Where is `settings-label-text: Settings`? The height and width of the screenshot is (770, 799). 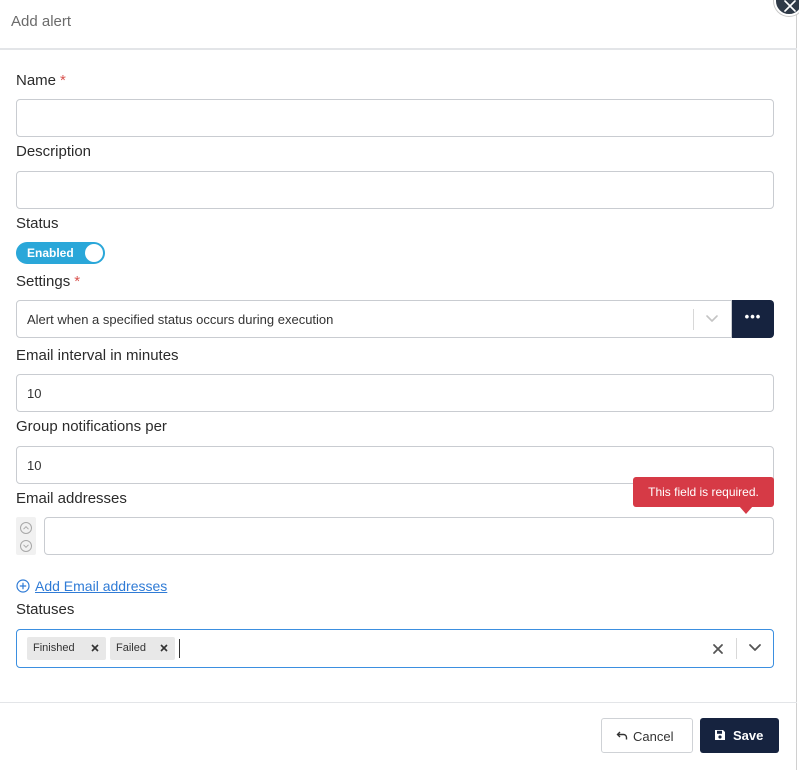 settings-label-text: Settings is located at coordinates (43, 281).